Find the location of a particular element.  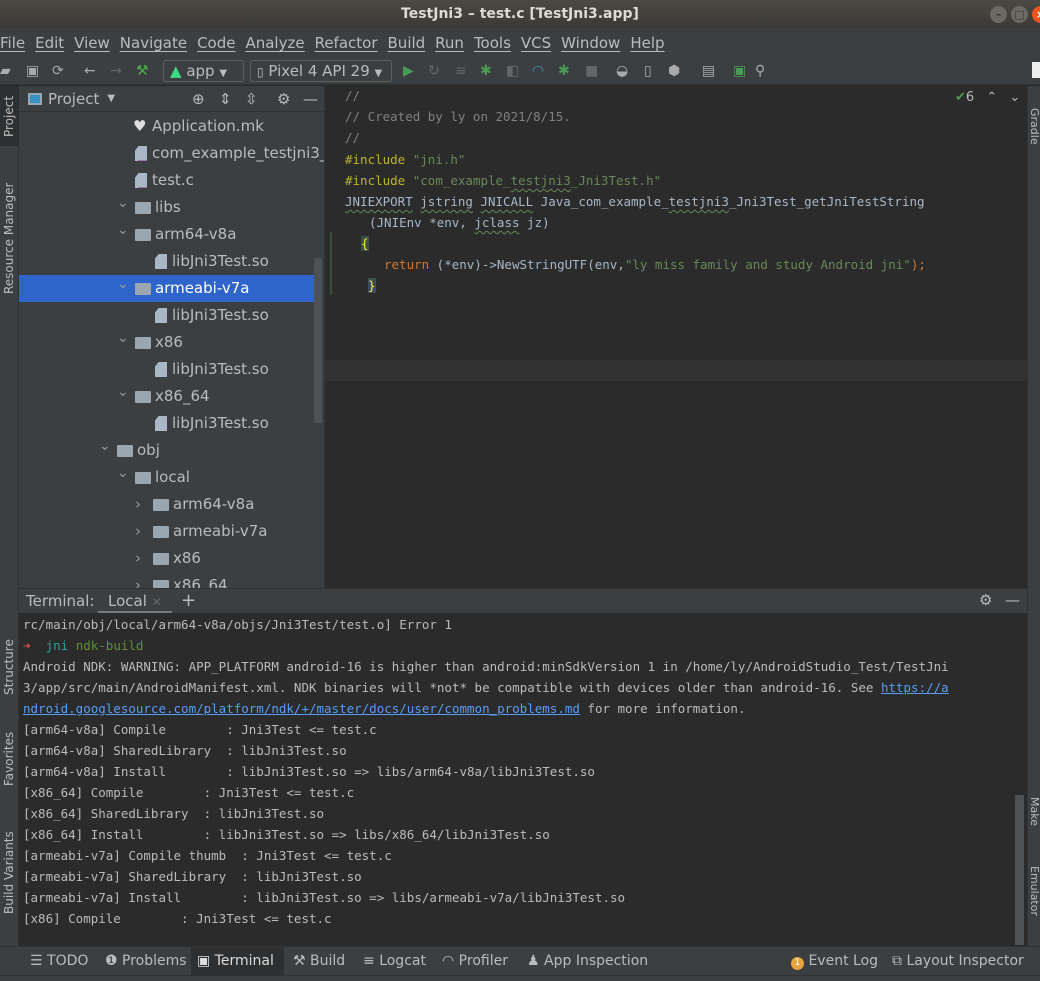

tree-item: ⌄ x86_64 is located at coordinates (167, 396).